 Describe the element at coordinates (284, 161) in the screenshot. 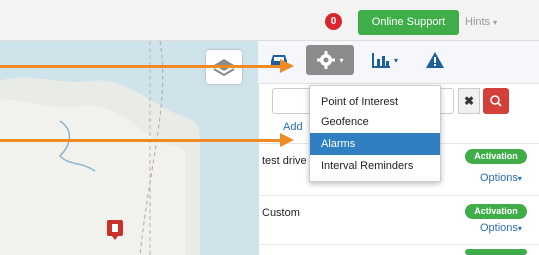

I see `list-item-name: test drive` at that location.